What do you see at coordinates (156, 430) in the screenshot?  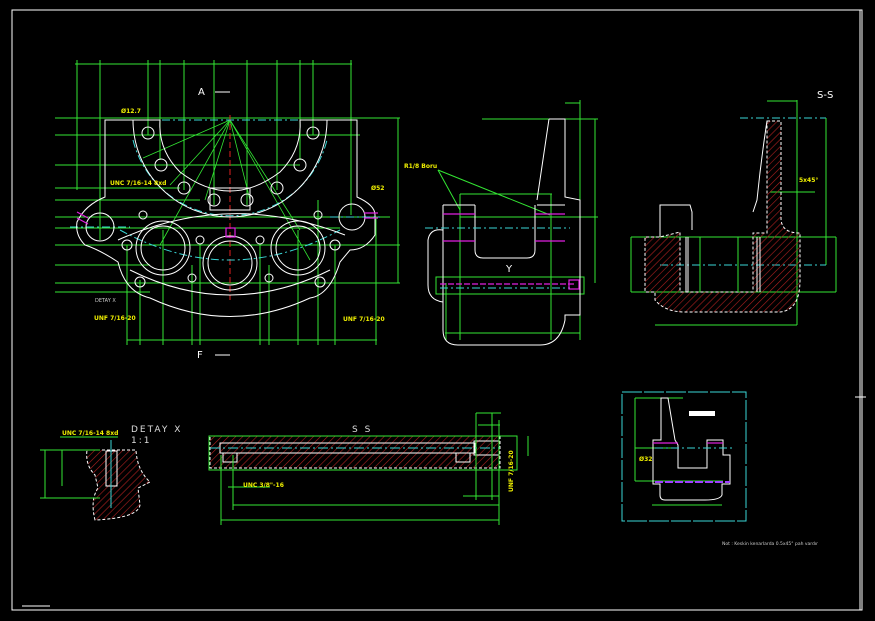 I see `detail-title: DETAY X` at bounding box center [156, 430].